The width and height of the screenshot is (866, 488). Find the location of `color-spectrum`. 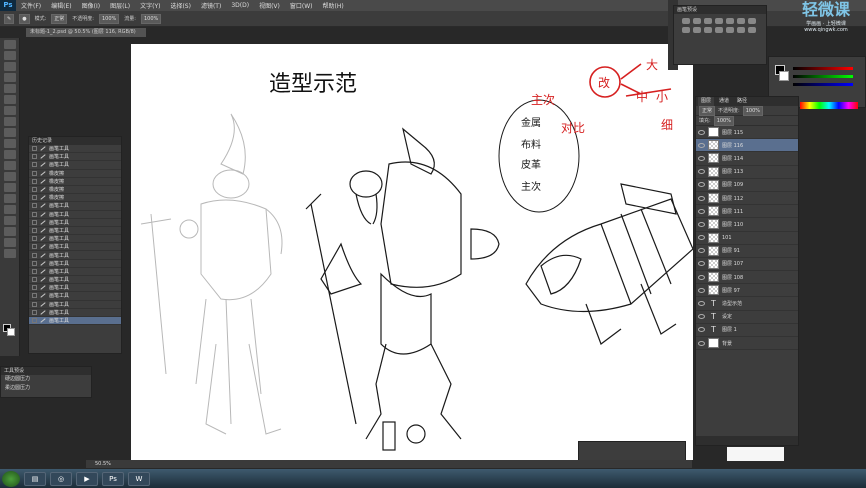

color-spectrum is located at coordinates (829, 105).